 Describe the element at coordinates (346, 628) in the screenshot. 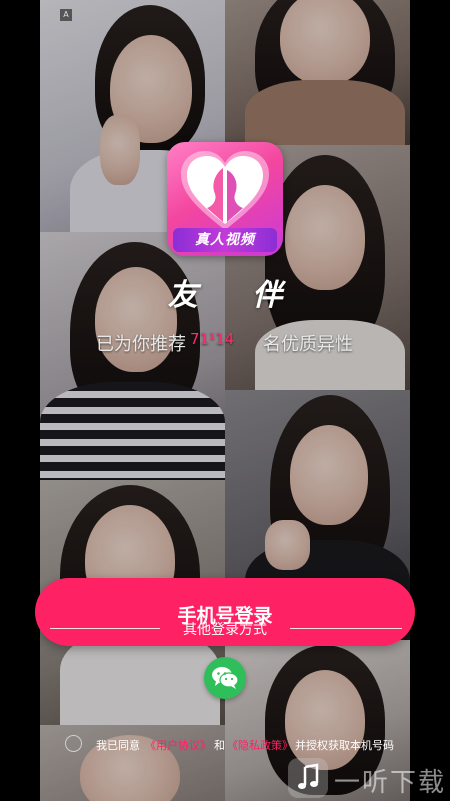

I see `divider-right` at that location.